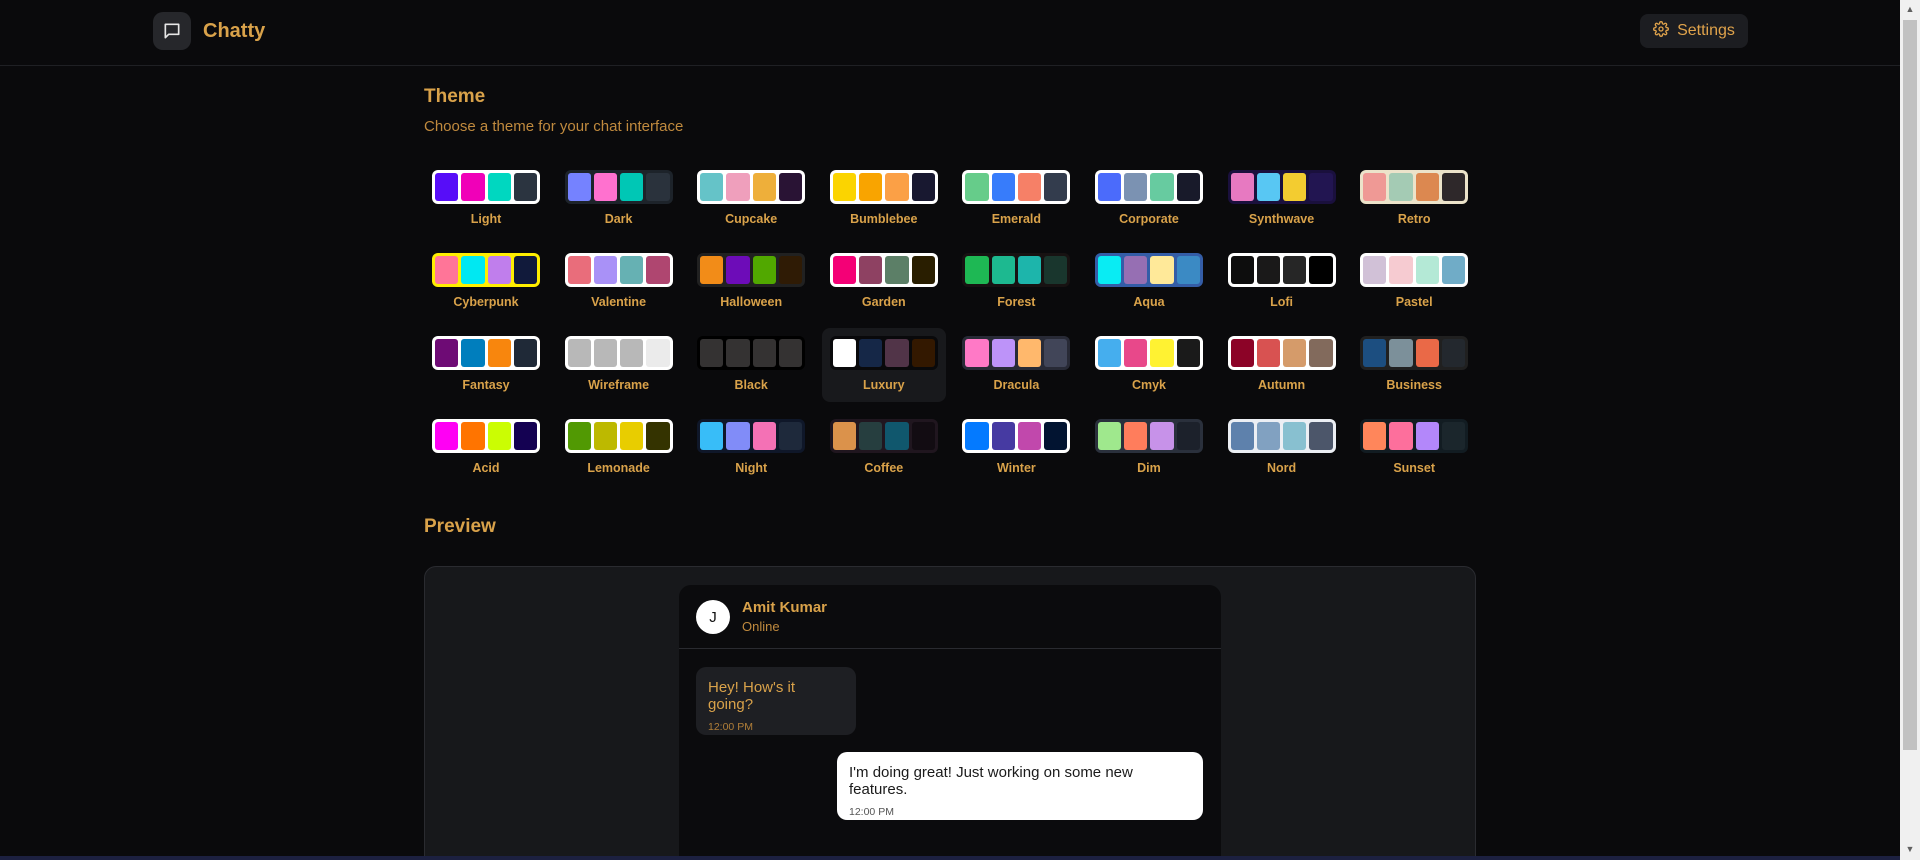  Describe the element at coordinates (785, 607) in the screenshot. I see `contact-name: Amit Kumar` at that location.